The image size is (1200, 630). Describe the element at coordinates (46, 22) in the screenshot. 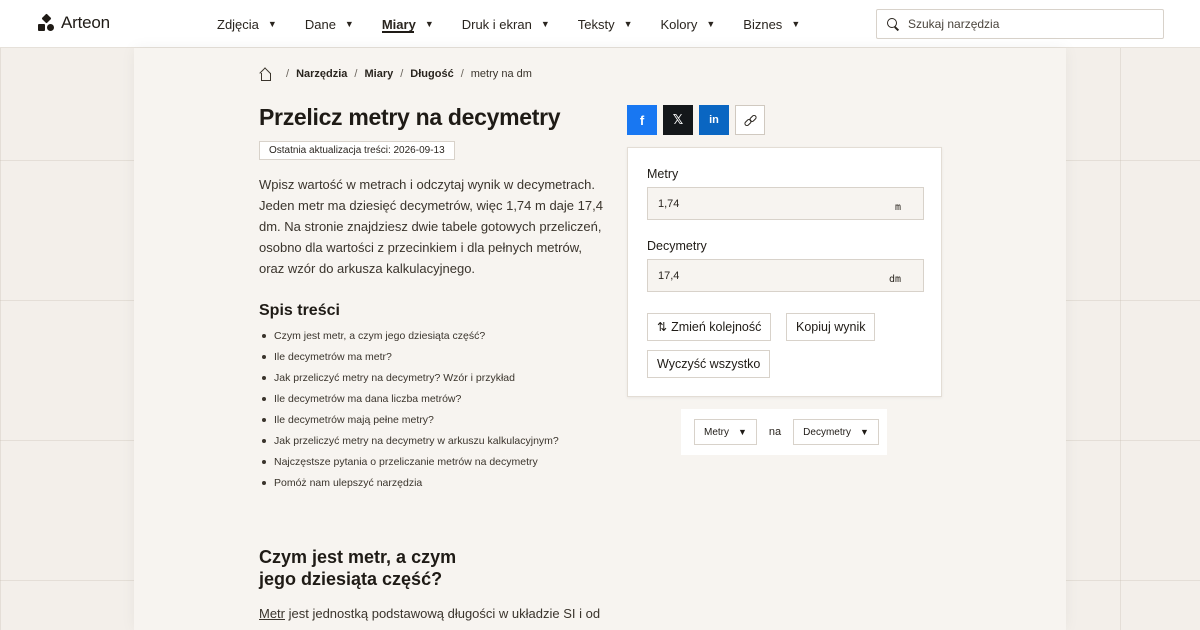

I see `logo-icon` at that location.